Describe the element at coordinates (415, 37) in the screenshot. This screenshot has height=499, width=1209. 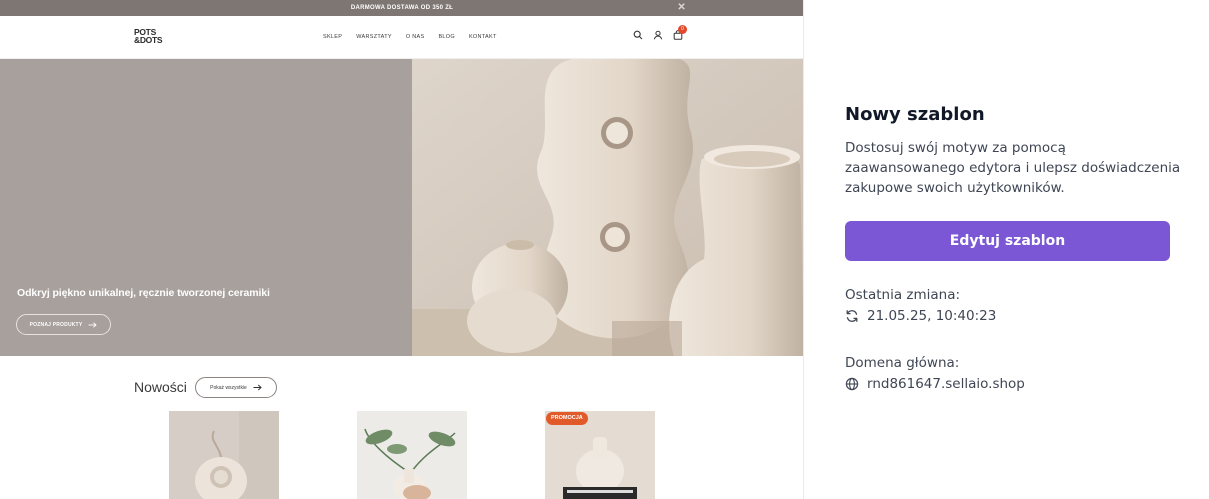
I see `menu-item-about: O NAS` at that location.